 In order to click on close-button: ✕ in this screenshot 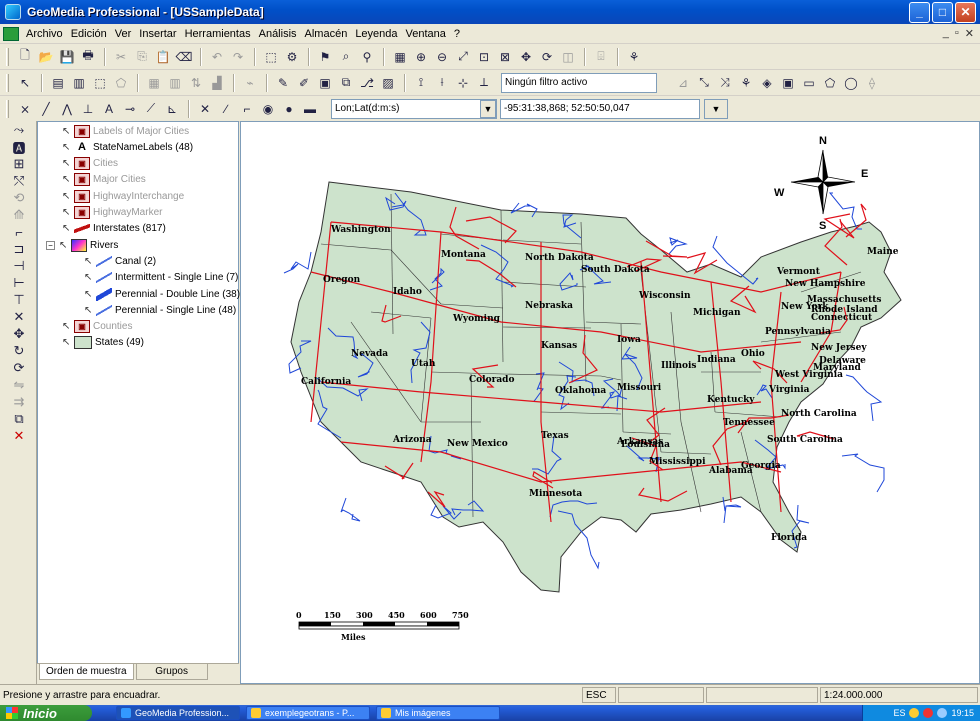, I will do `click(965, 12)`.